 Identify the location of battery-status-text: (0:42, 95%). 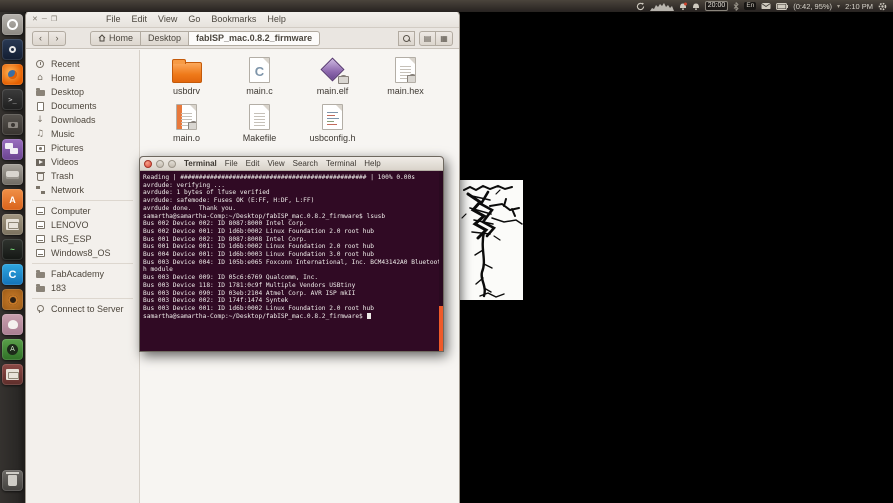
(812, 6).